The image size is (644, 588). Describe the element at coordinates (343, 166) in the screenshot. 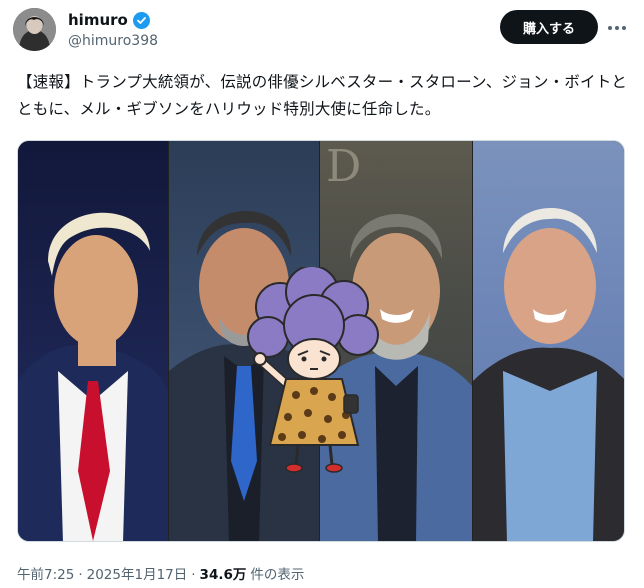

I see `svg-text: D` at that location.